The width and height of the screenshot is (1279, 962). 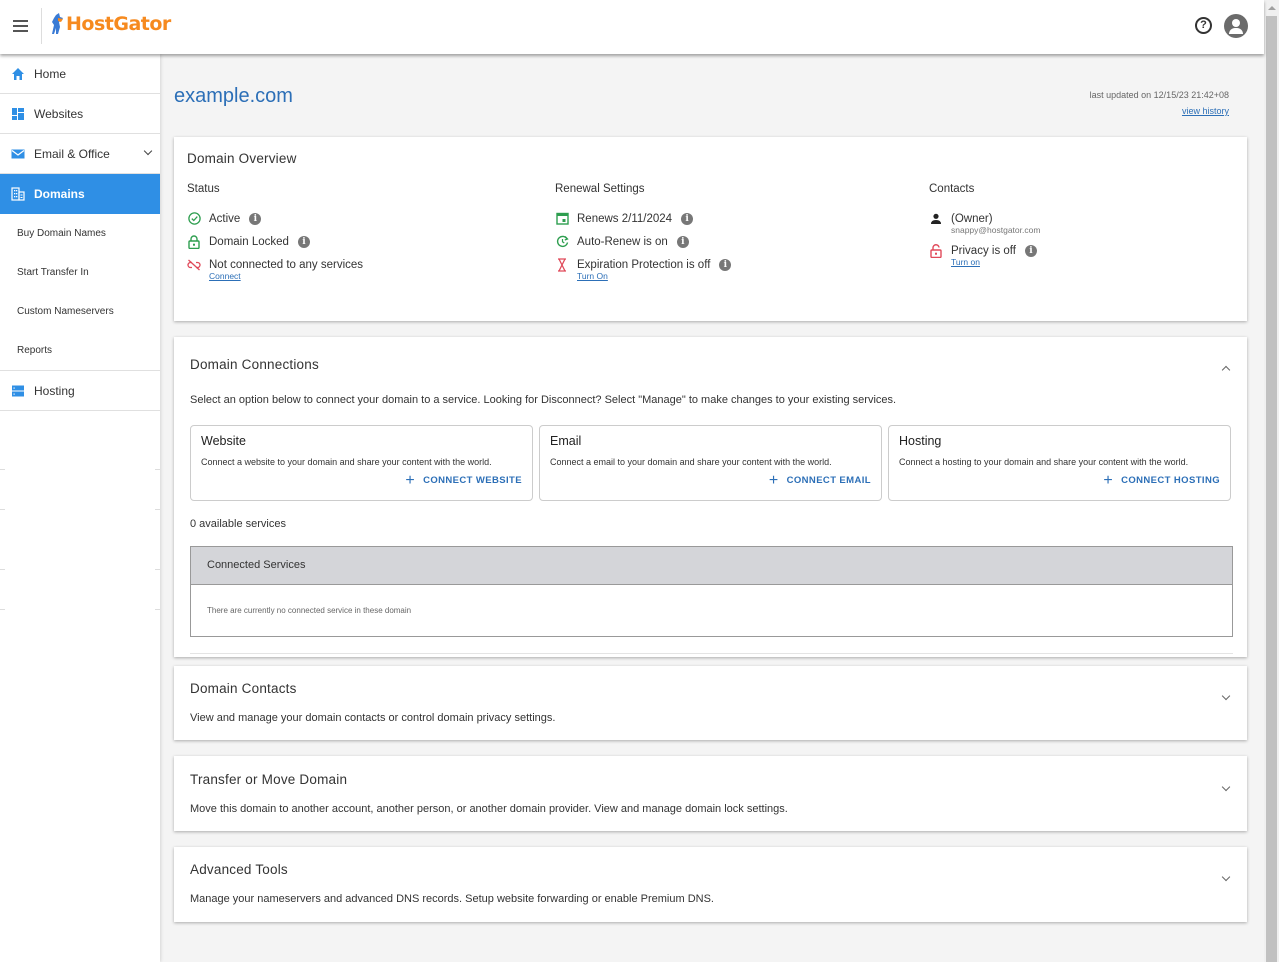 What do you see at coordinates (1272, 8) in the screenshot?
I see `scroll-up-arrow` at bounding box center [1272, 8].